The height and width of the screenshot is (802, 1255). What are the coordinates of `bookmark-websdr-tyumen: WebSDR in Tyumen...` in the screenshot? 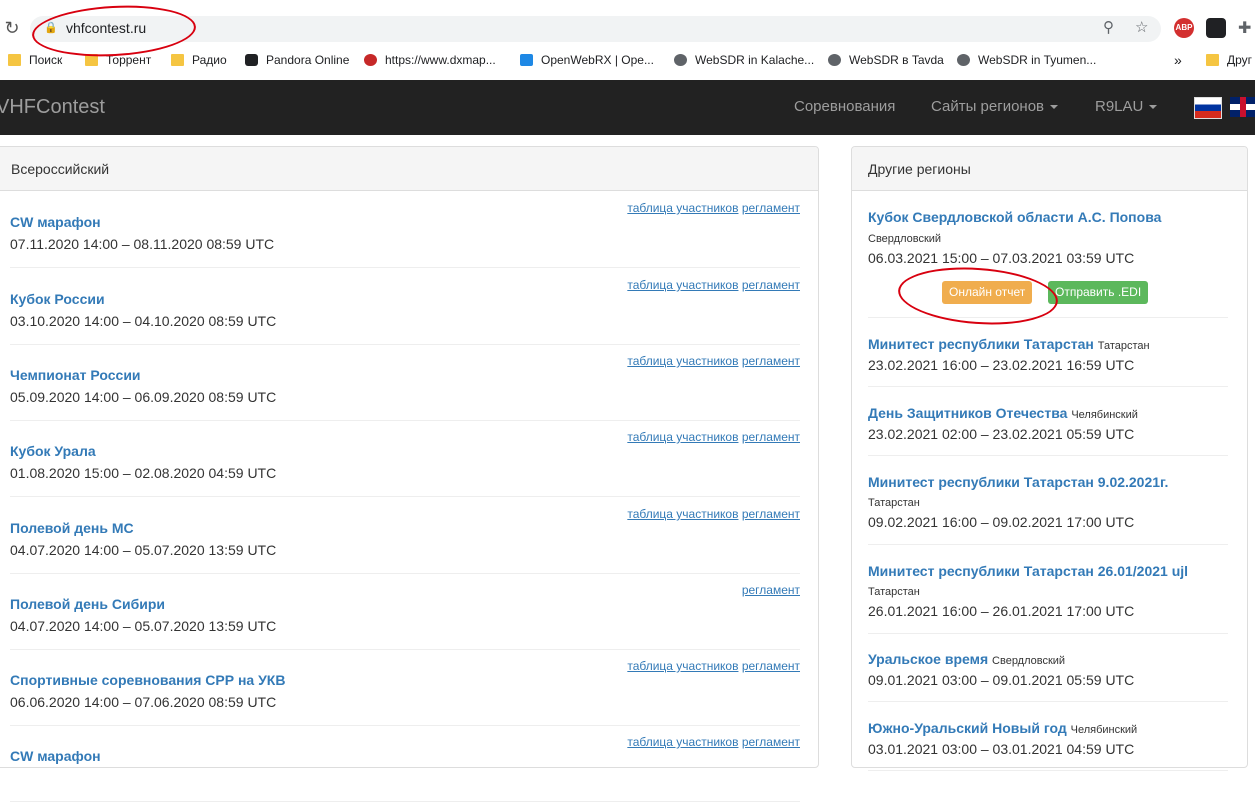 It's located at (1026, 60).